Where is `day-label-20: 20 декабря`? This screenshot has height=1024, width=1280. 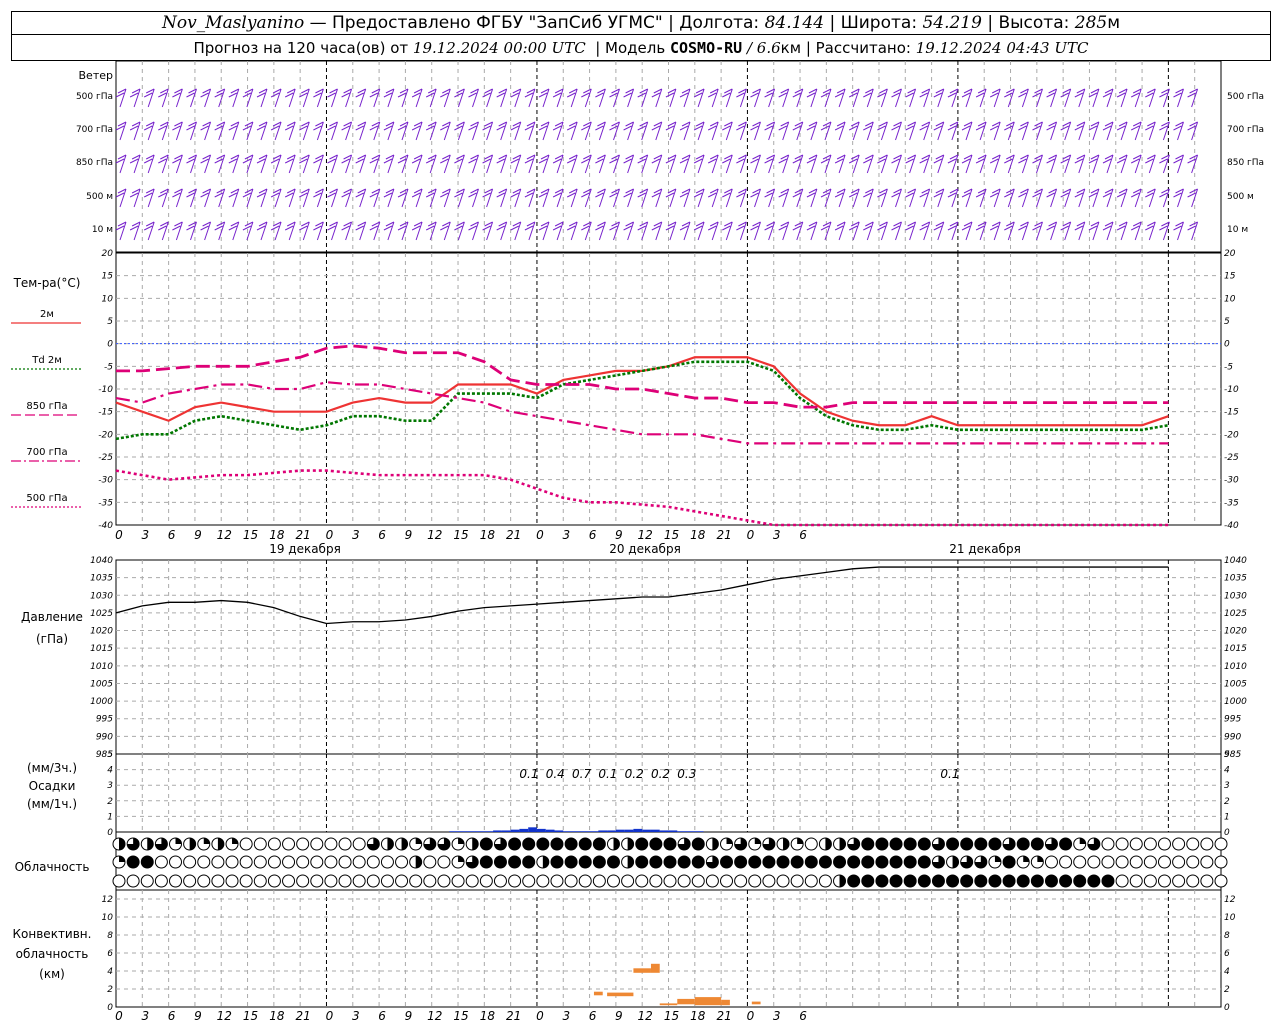
day-label-20: 20 декабря is located at coordinates (645, 549).